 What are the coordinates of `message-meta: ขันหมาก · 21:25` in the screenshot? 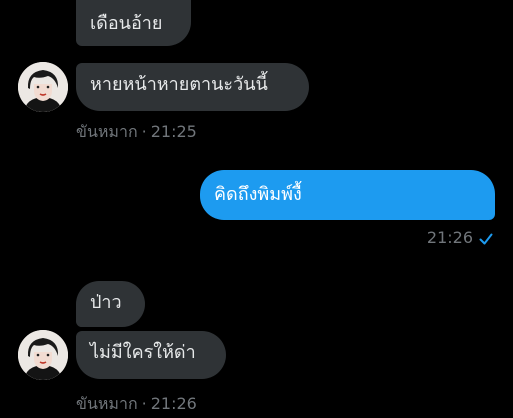 It's located at (136, 132).